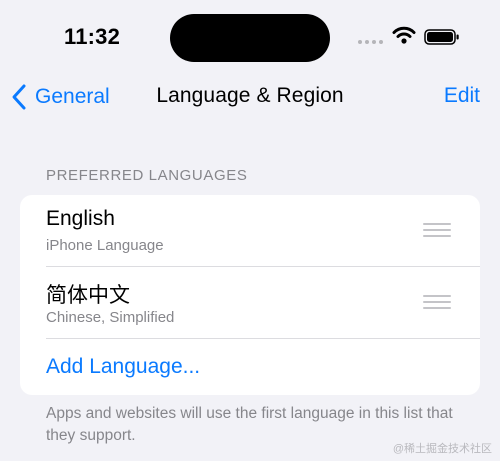  What do you see at coordinates (371, 43) in the screenshot?
I see `cellular-signal-icon` at bounding box center [371, 43].